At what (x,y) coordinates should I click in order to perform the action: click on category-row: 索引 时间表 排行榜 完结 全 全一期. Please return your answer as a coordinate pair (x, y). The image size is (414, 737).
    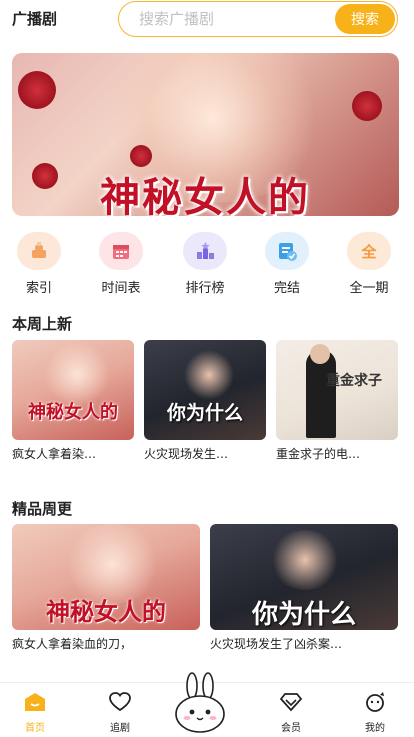
    Looking at the image, I should click on (207, 264).